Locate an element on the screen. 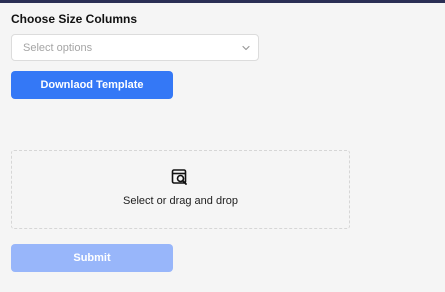 The height and width of the screenshot is (292, 445). dropzone-text: Select or drag and drop is located at coordinates (180, 201).